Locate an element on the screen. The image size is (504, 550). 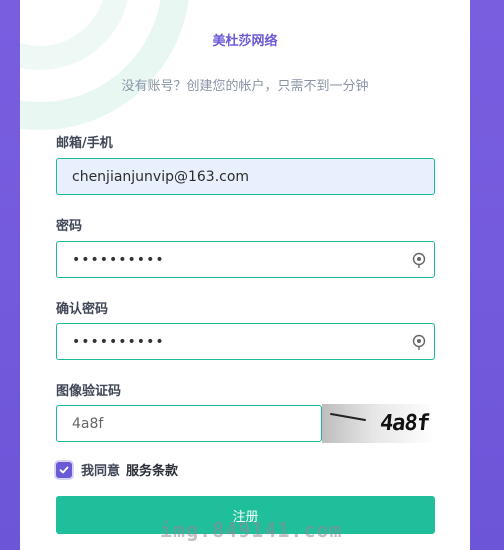
password-value: •••••••••• is located at coordinates (118, 259).